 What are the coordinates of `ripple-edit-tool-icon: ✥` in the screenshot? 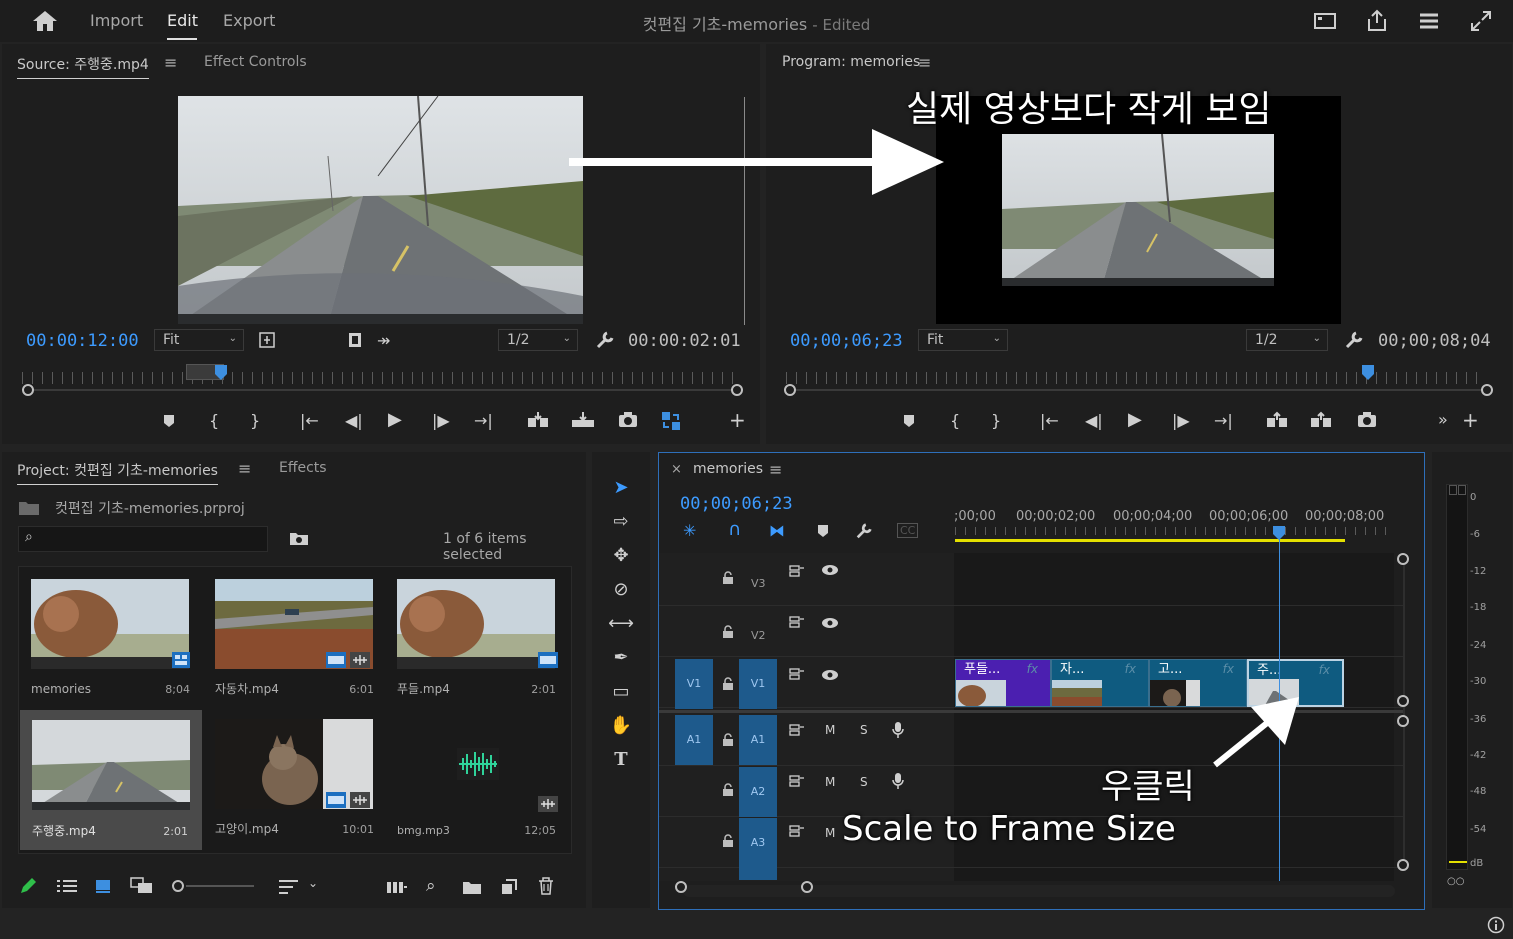 It's located at (621, 556).